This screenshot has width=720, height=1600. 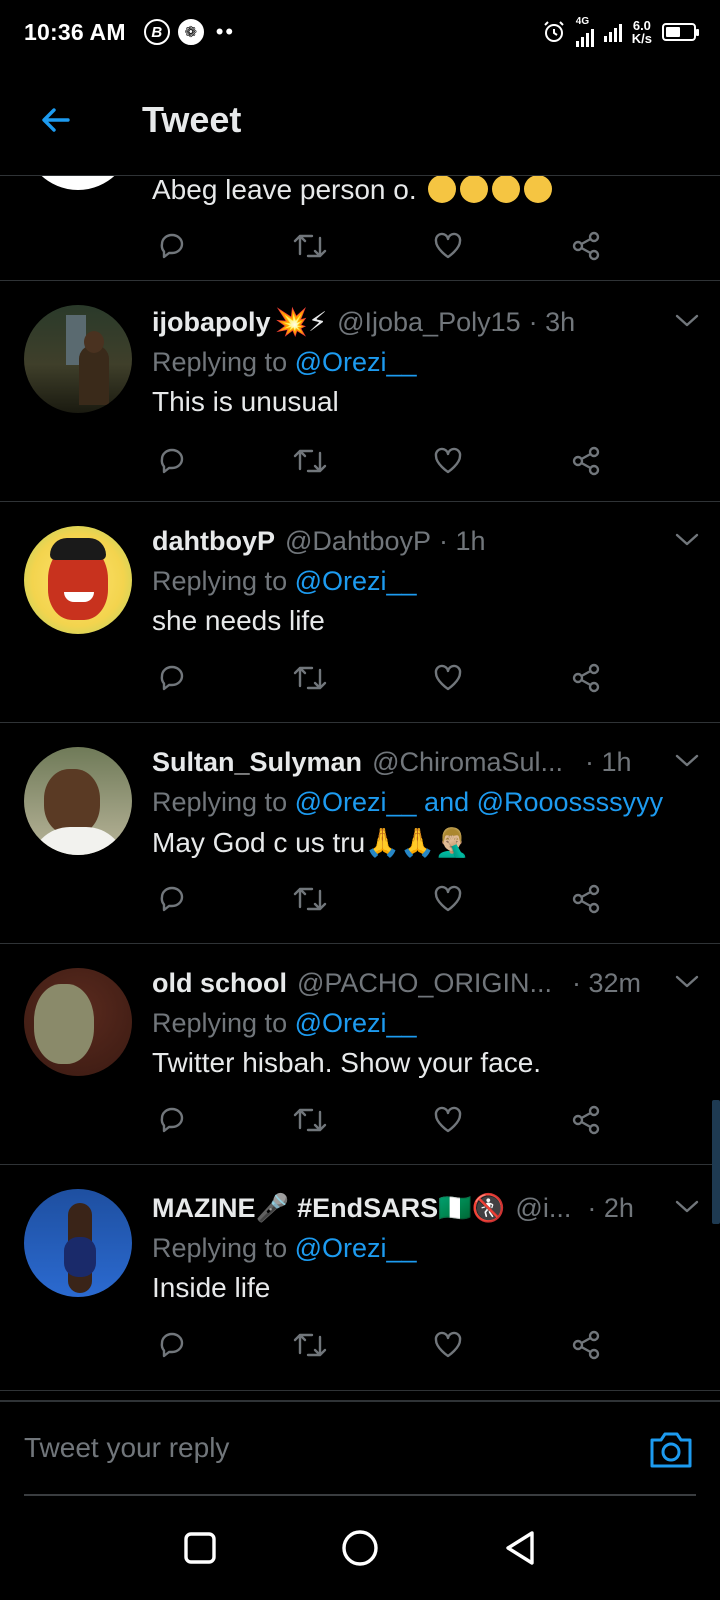 What do you see at coordinates (219, 983) in the screenshot?
I see `user-display-name: old school` at bounding box center [219, 983].